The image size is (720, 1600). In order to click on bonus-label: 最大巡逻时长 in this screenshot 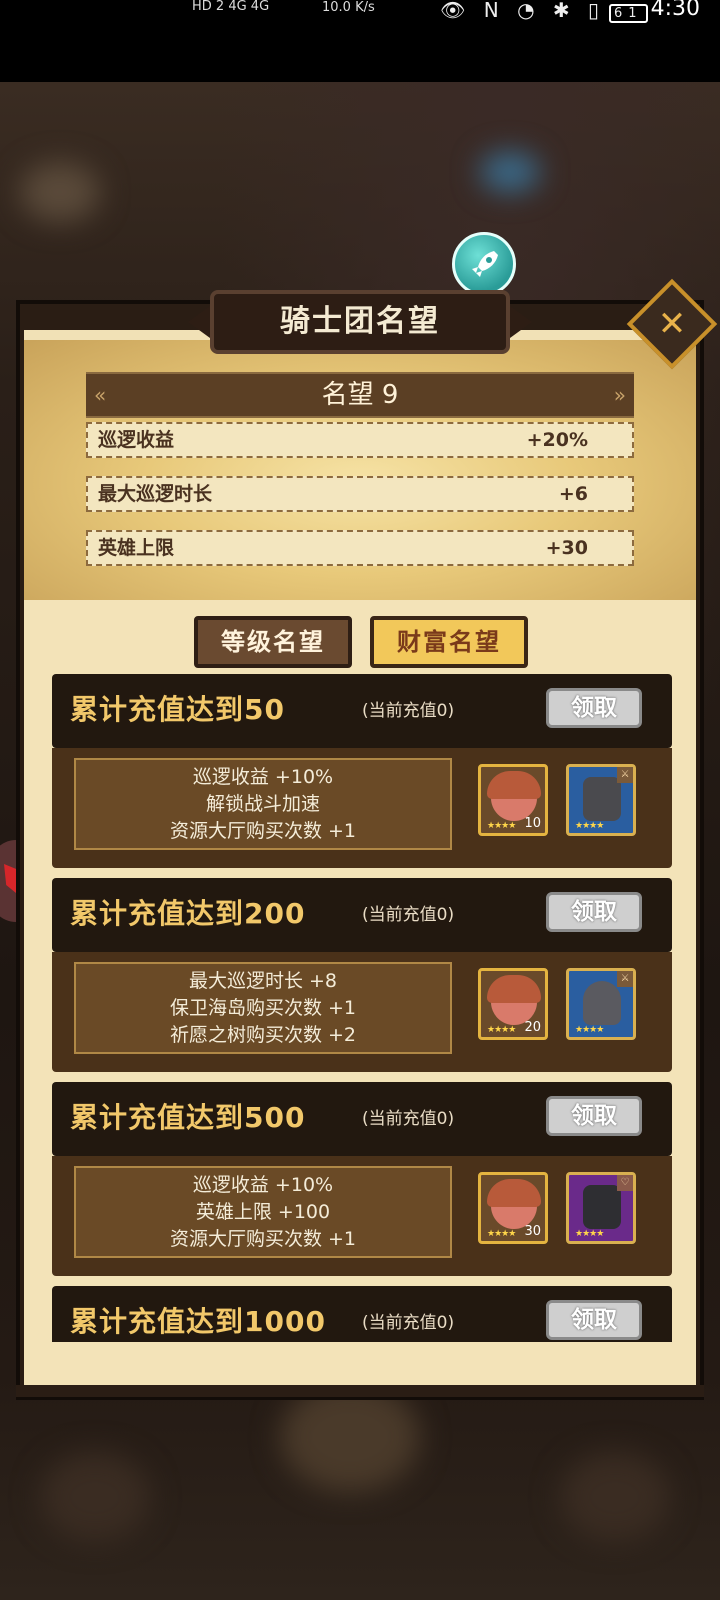, I will do `click(155, 494)`.